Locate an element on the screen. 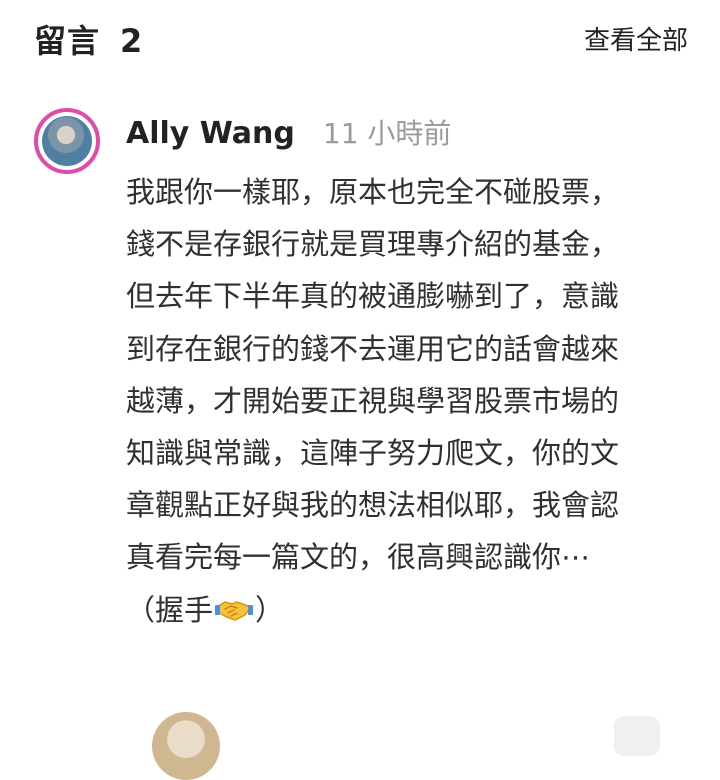 This screenshot has width=720, height=780. comment-meta: Ally Wang 11 小時前 is located at coordinates (288, 132).